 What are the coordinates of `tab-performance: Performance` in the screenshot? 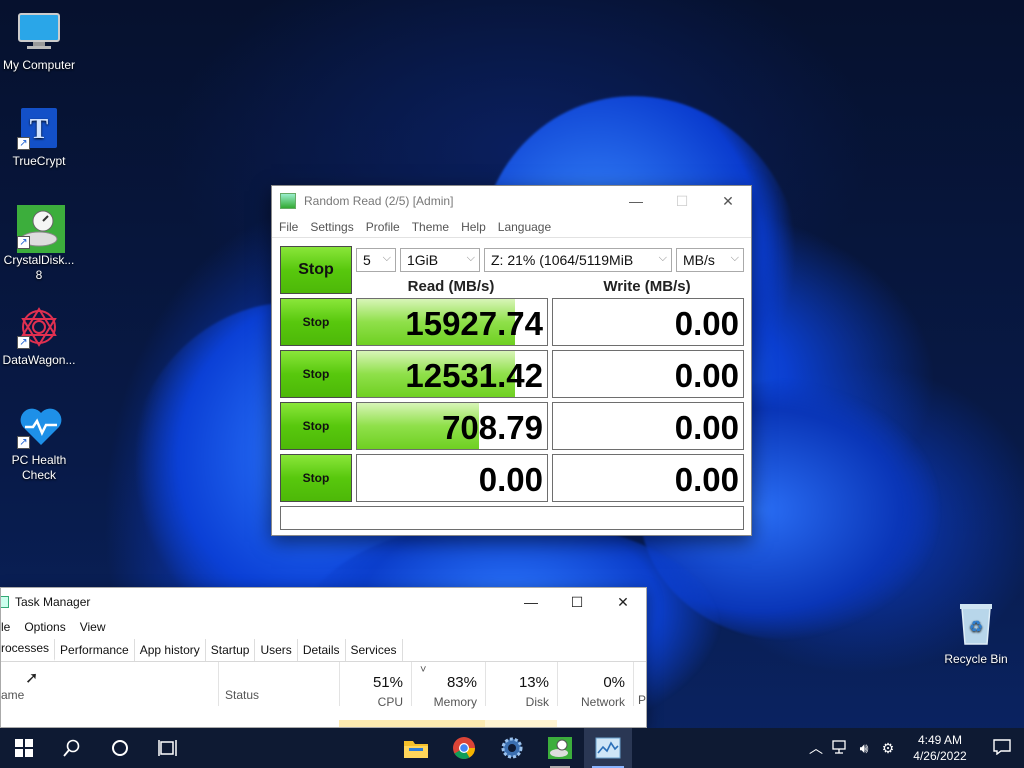 It's located at (95, 650).